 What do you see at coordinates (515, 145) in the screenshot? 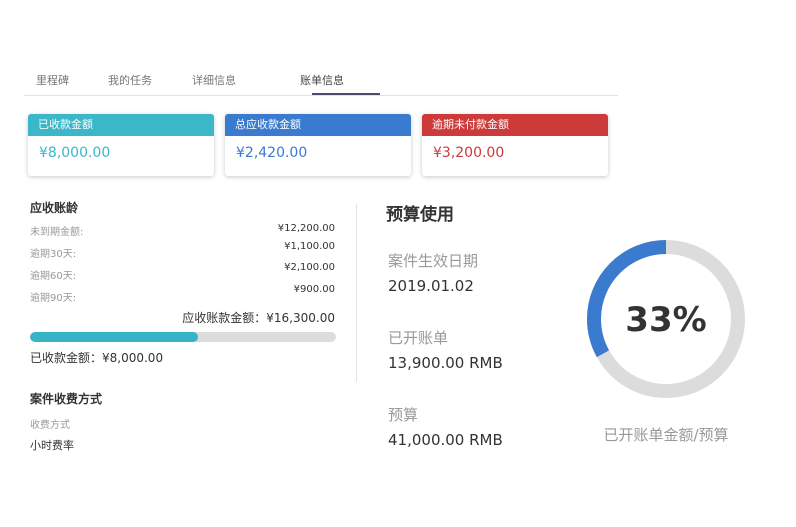
I see `card-overdue: 逾期未付款金额 ¥3,200.00` at bounding box center [515, 145].